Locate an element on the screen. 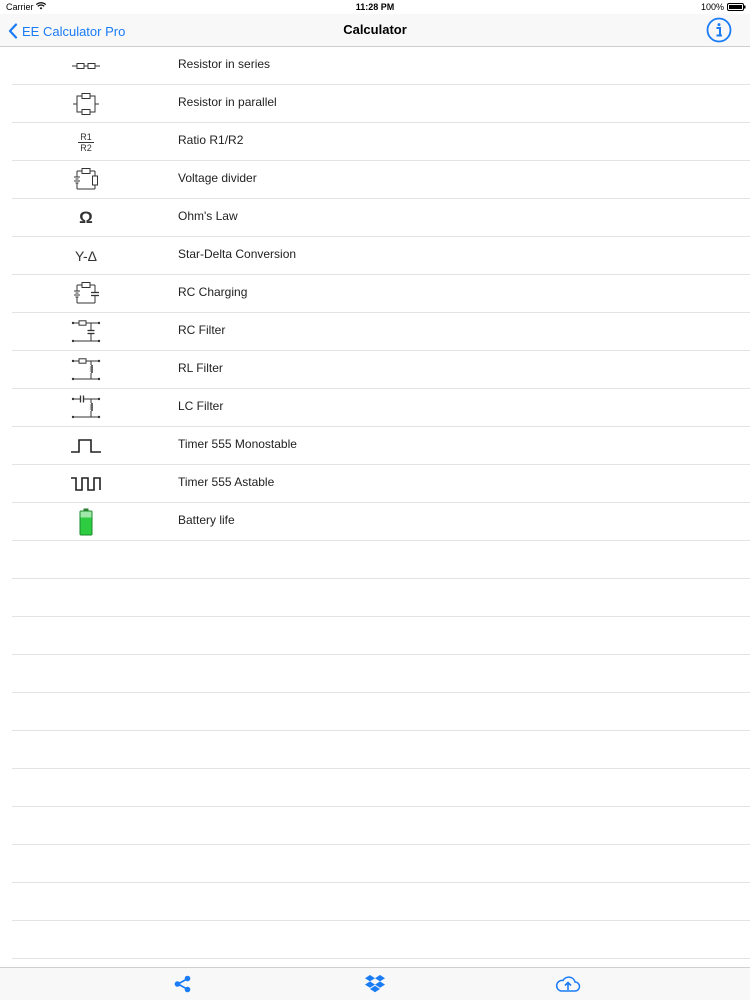  list-item-label: RC Charging is located at coordinates (213, 292).